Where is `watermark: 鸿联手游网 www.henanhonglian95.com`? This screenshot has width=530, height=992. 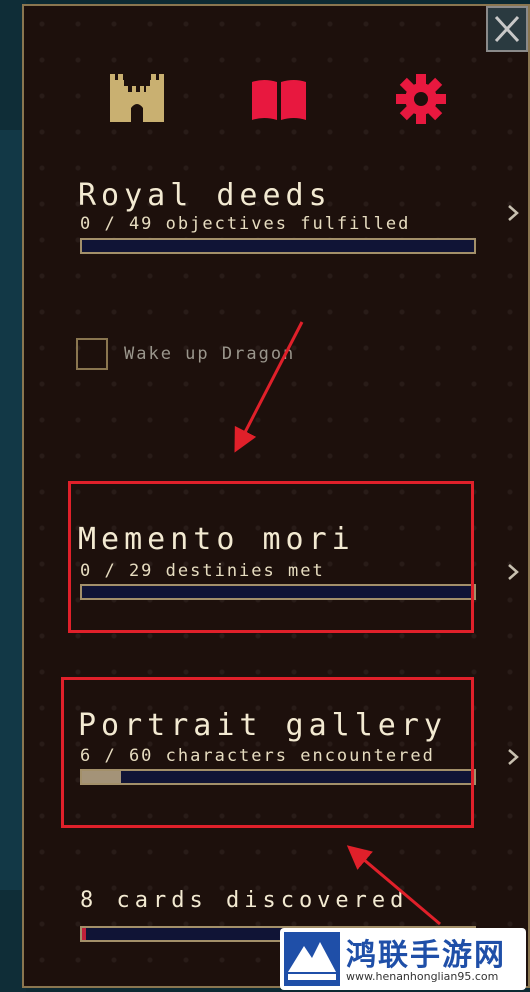
watermark: 鸿联手游网 www.henanhonglian95.com is located at coordinates (403, 959).